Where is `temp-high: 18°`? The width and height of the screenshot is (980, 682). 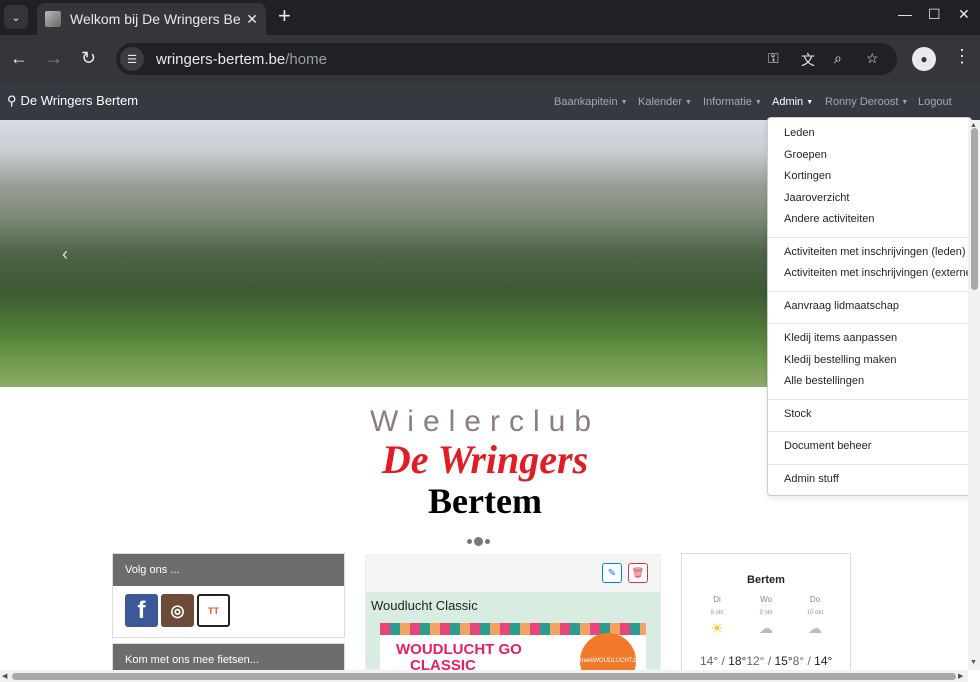 temp-high: 18° is located at coordinates (737, 661).